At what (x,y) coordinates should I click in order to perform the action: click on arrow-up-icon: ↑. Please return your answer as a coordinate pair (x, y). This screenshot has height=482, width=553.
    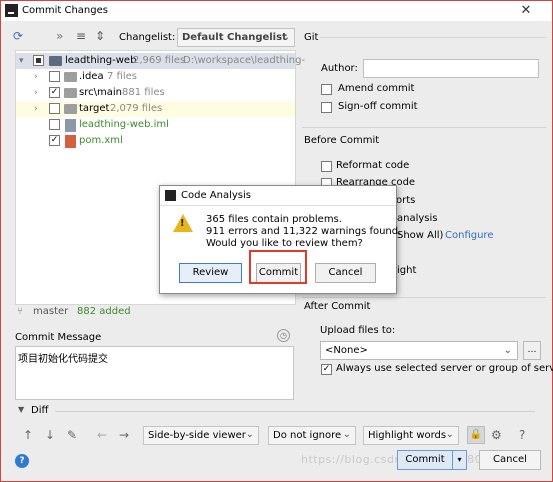
    Looking at the image, I should click on (28, 435).